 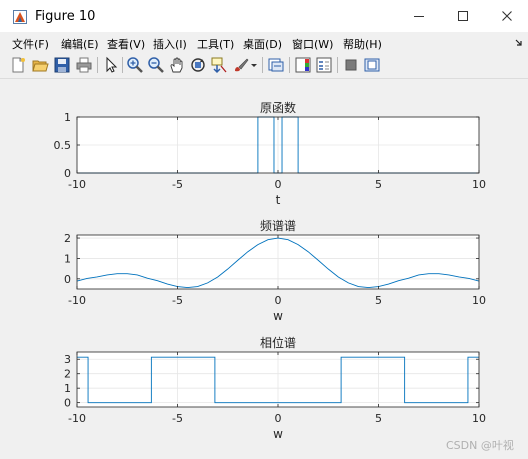 I want to click on subplot-title: 相位谱, so click(x=278, y=342).